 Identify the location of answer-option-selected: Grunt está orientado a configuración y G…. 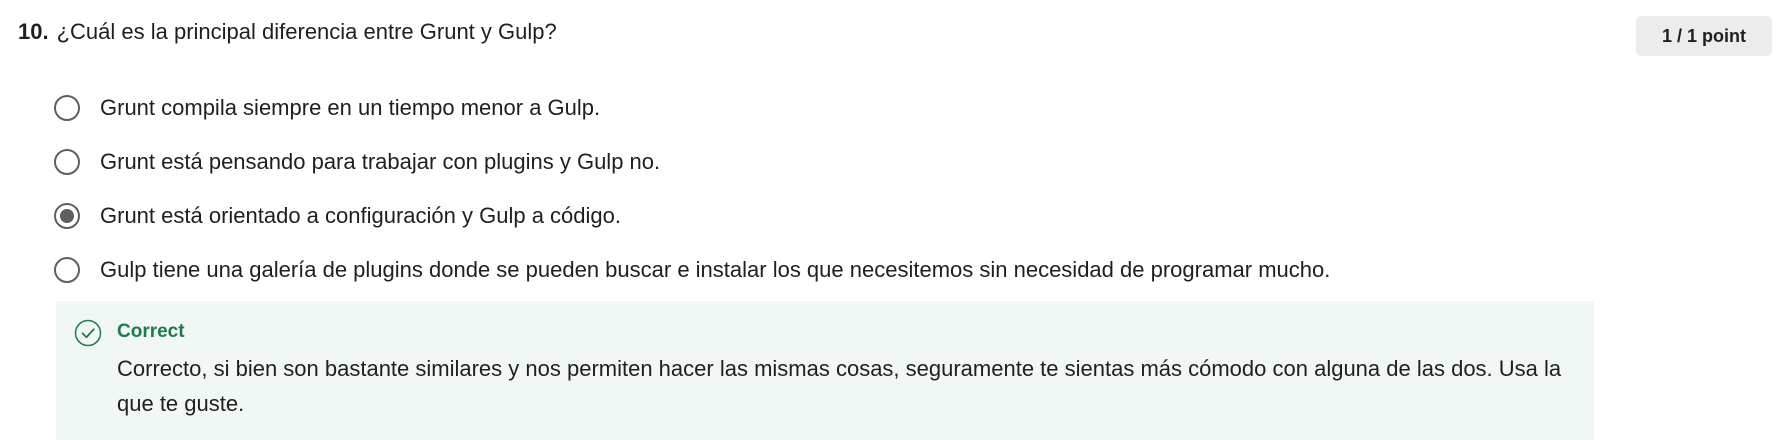
(824, 216).